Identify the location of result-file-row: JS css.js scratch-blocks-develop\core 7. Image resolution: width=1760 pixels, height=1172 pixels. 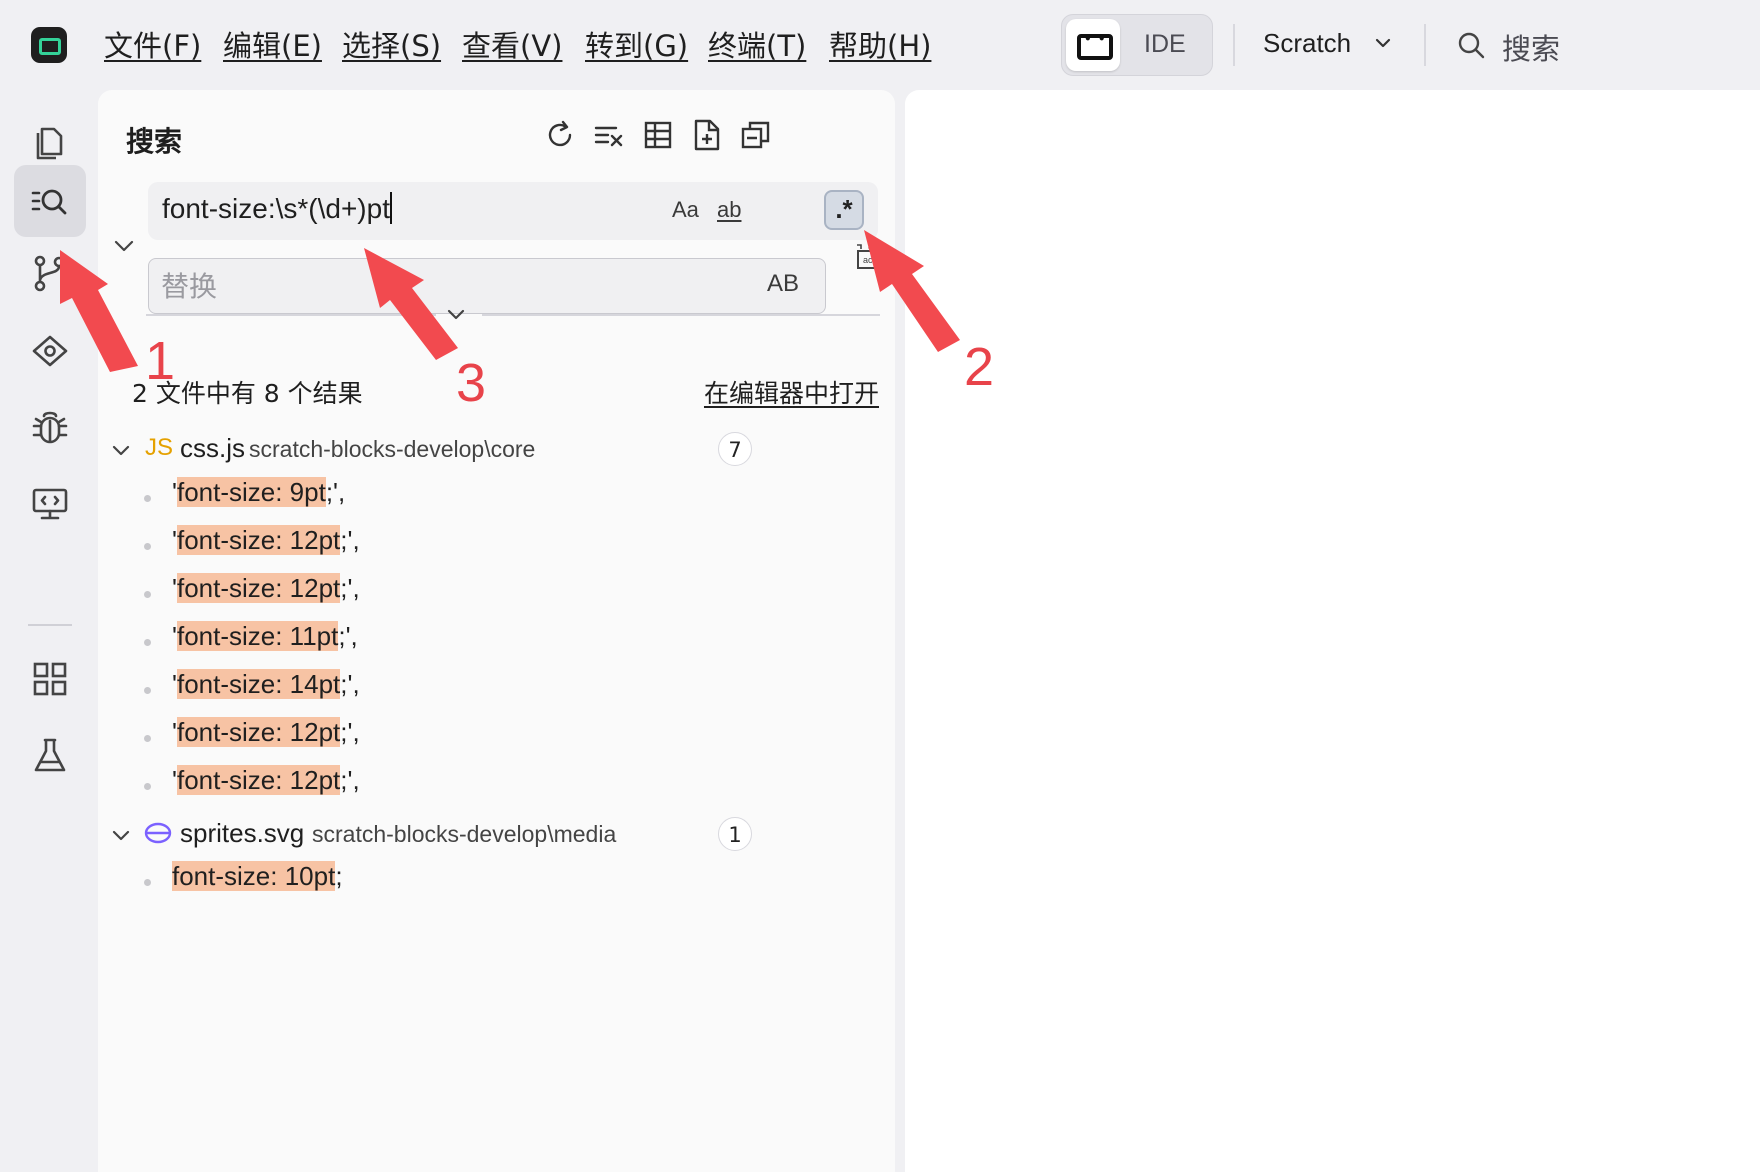
(496, 451).